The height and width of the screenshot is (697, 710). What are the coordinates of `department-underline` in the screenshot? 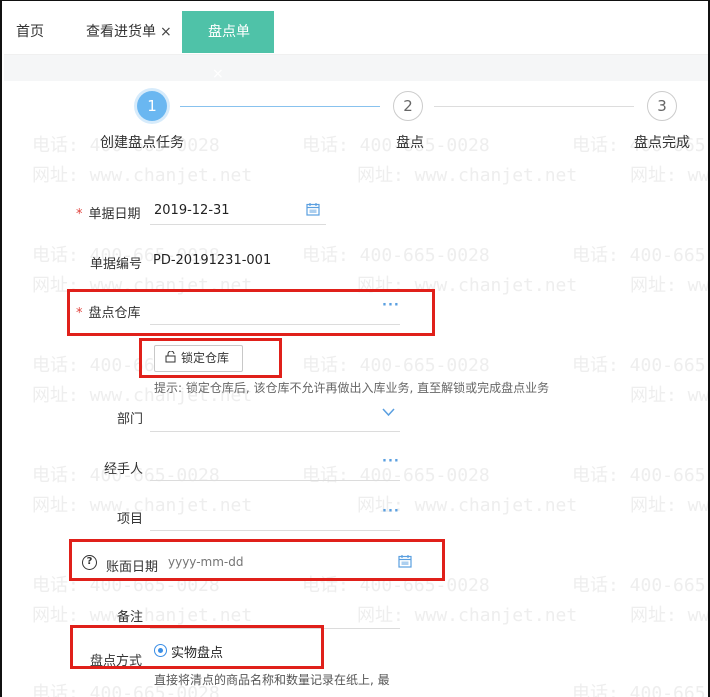 It's located at (275, 431).